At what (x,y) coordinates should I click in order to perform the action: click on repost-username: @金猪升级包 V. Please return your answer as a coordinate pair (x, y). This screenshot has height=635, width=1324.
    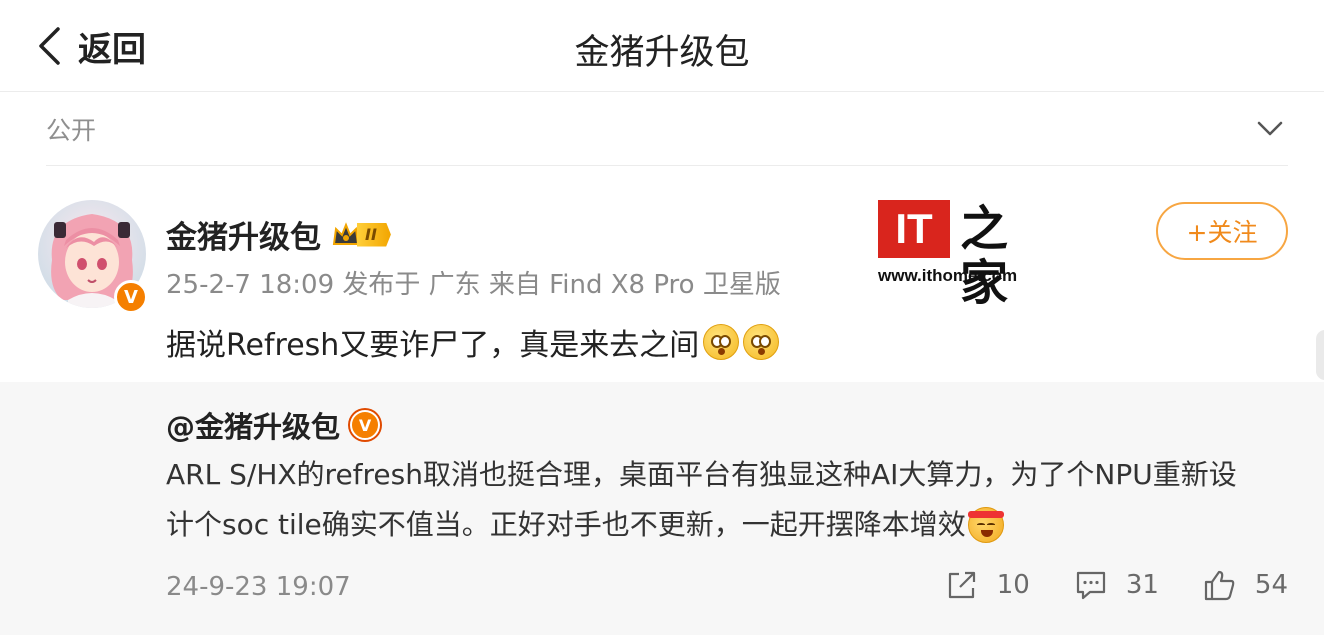
    Looking at the image, I should click on (273, 425).